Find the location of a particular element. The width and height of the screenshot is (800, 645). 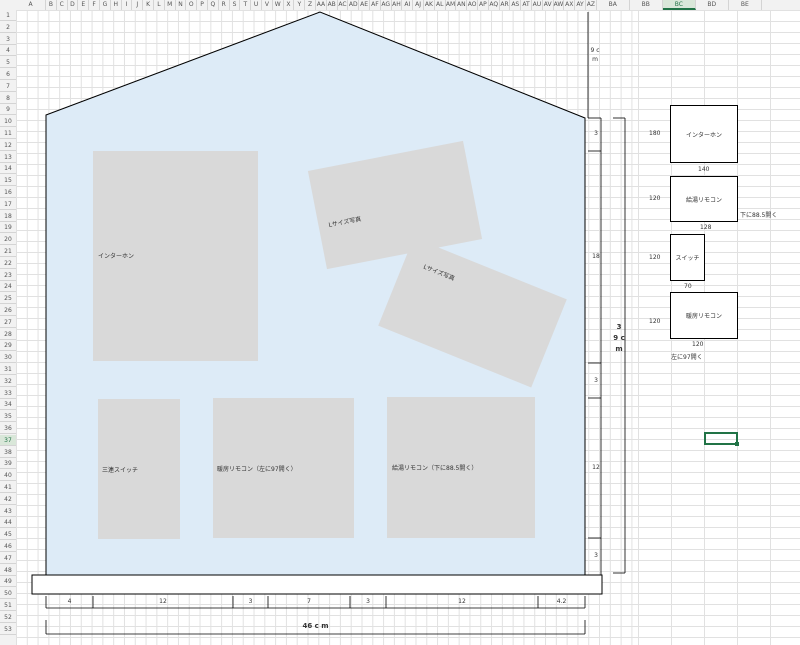

legend-box-water-remote: 給湯リモコン is located at coordinates (704, 199).